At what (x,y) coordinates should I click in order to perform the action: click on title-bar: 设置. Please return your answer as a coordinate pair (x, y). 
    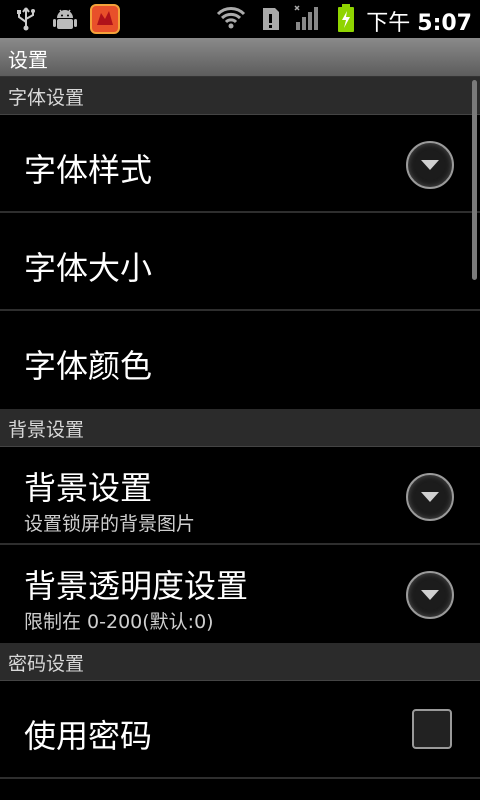
    Looking at the image, I should click on (240, 57).